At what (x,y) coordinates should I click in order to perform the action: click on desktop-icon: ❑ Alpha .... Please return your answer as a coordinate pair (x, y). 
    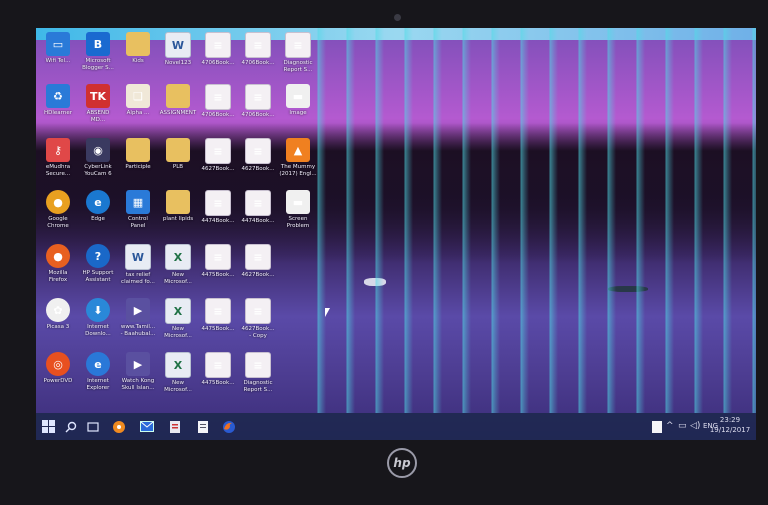
    Looking at the image, I should click on (138, 111).